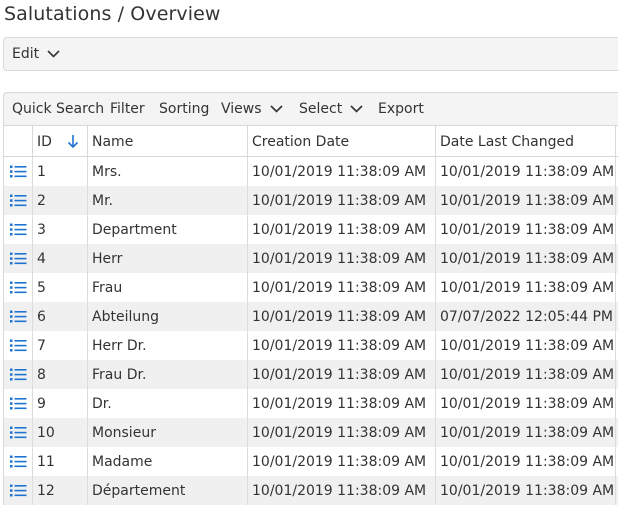 The height and width of the screenshot is (508, 618). What do you see at coordinates (168, 287) in the screenshot?
I see `cell-name: Frau` at bounding box center [168, 287].